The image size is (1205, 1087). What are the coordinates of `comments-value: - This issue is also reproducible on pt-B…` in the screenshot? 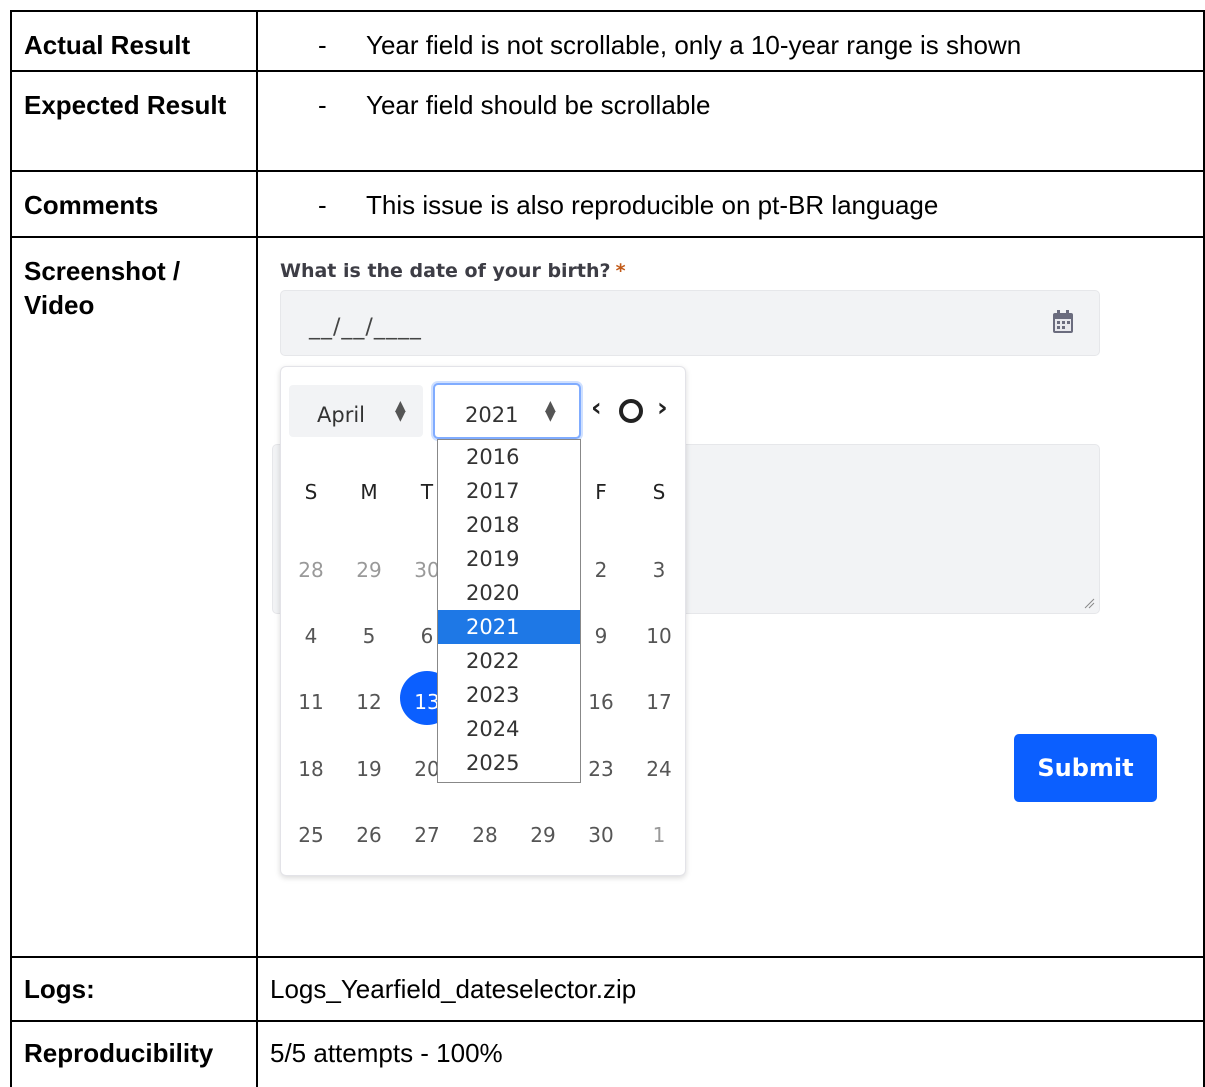 It's located at (730, 204).